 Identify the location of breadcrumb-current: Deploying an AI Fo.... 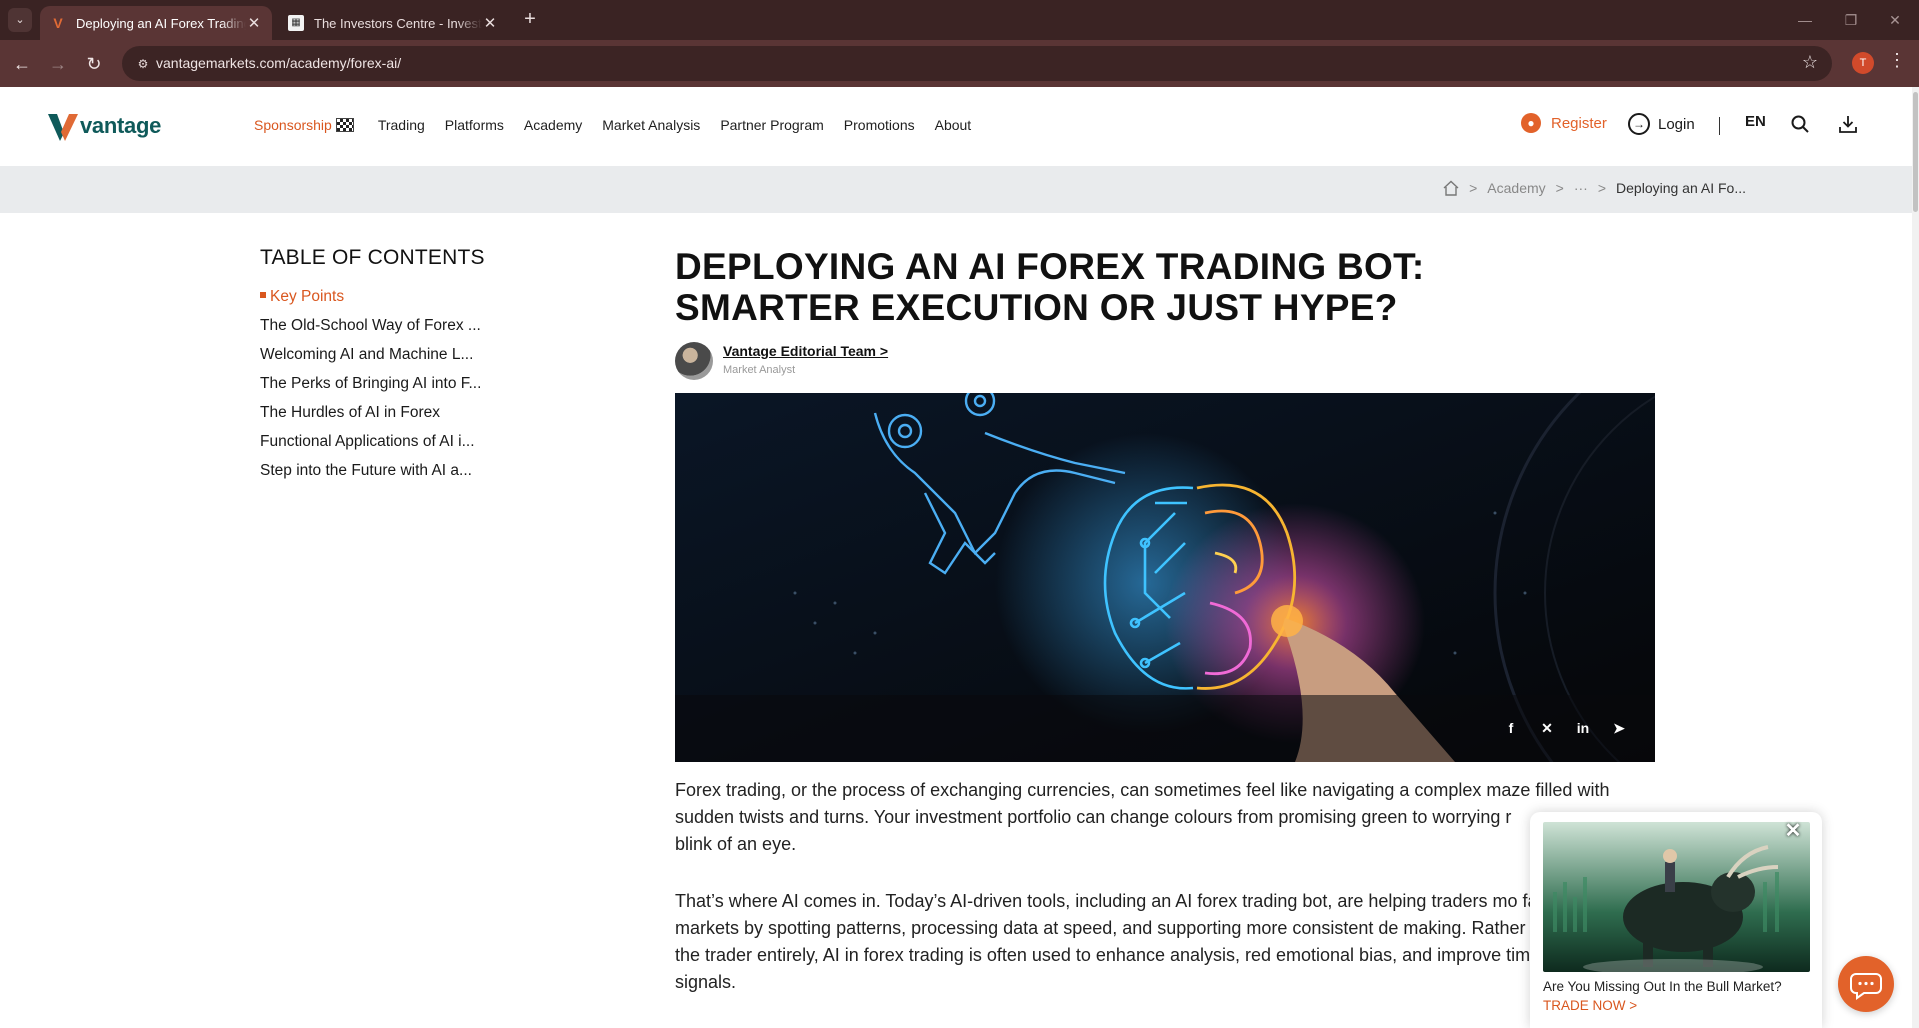
(1681, 188).